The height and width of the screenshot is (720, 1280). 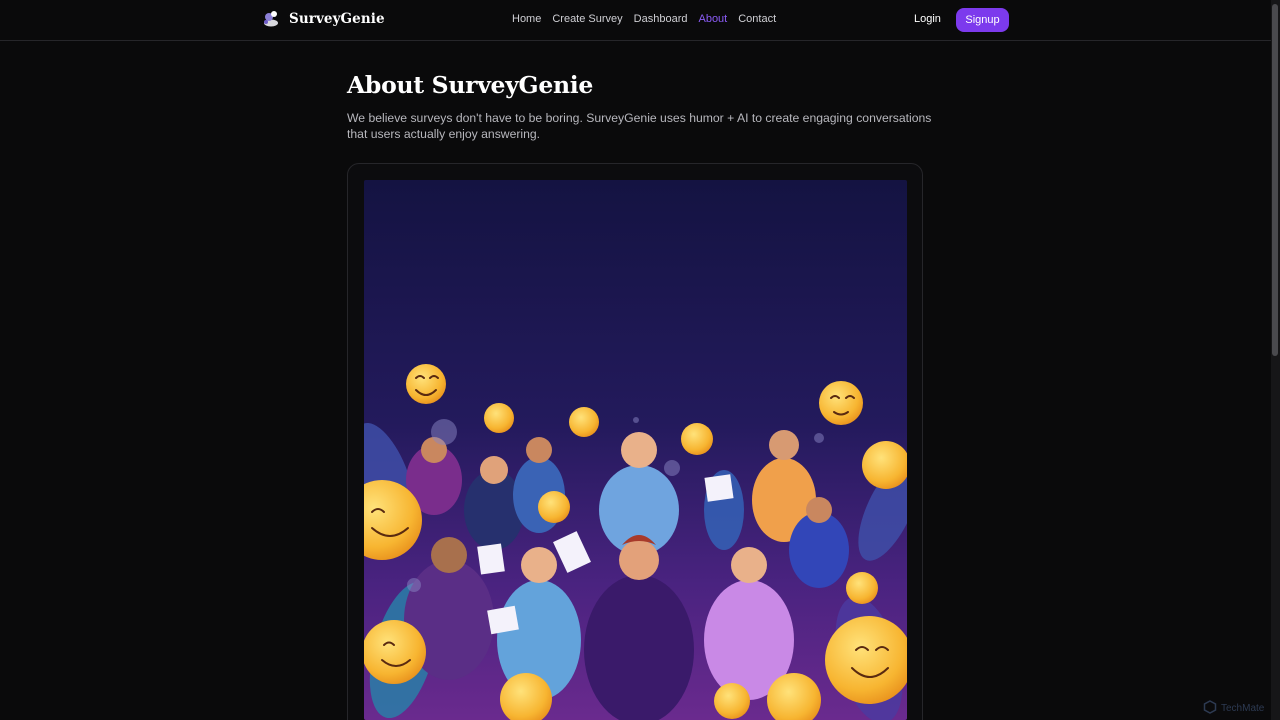 What do you see at coordinates (526, 19) in the screenshot?
I see `nav-home: Home` at bounding box center [526, 19].